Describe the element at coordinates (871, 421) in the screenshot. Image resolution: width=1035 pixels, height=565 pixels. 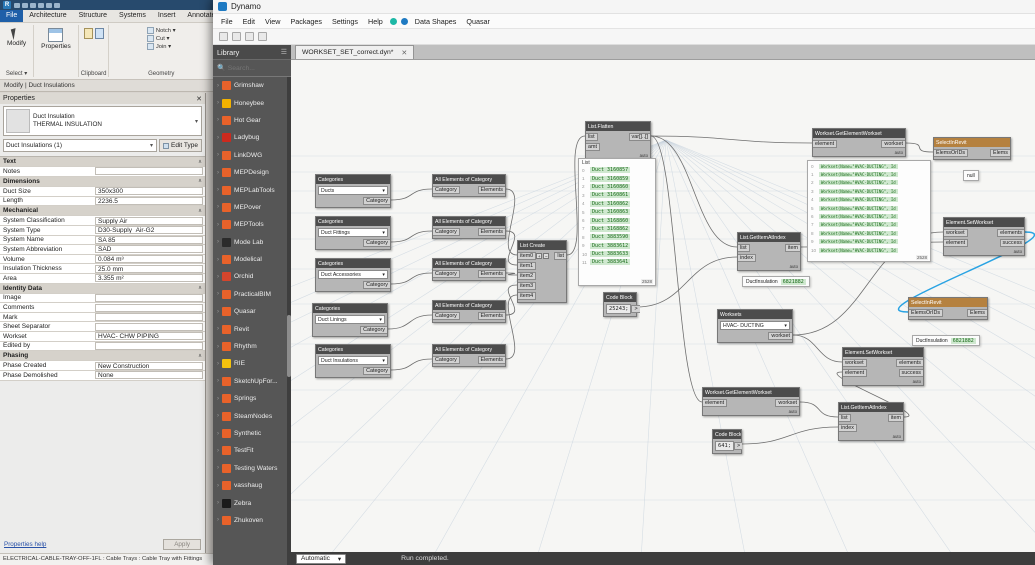
I see `node-gi2: List.GetItemAtIndex list item index auto` at that location.